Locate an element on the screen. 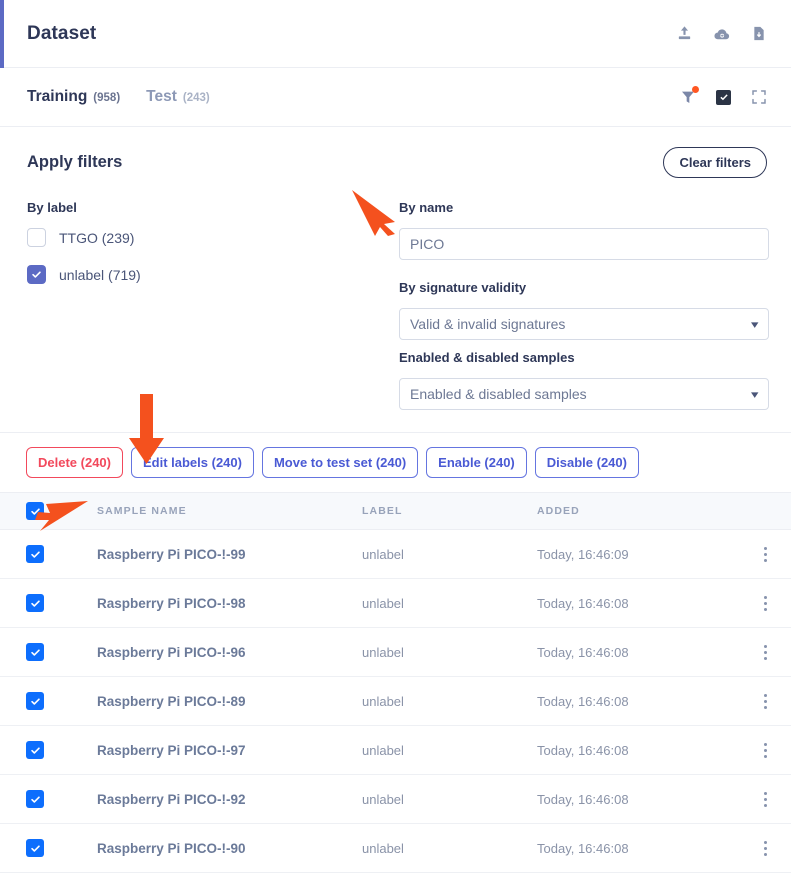 Image resolution: width=791 pixels, height=886 pixels. header-icon-group is located at coordinates (721, 34).